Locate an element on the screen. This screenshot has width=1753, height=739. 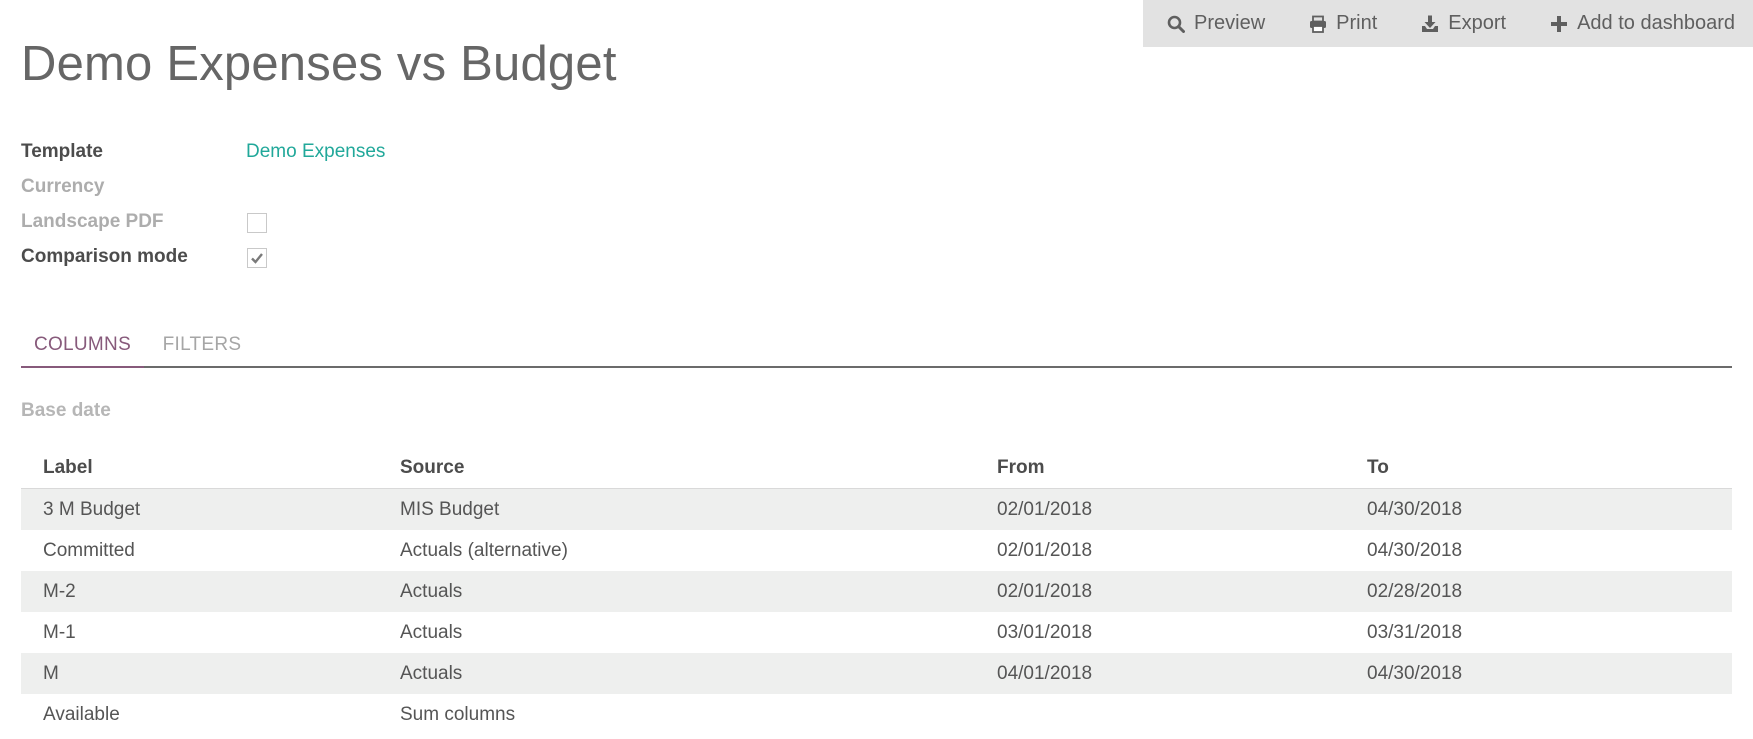
table-header: Label Source From To is located at coordinates (876, 468).